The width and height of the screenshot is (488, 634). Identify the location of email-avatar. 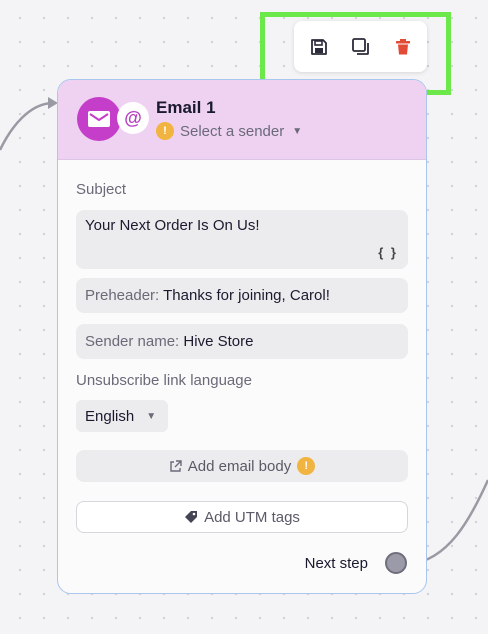
(99, 119).